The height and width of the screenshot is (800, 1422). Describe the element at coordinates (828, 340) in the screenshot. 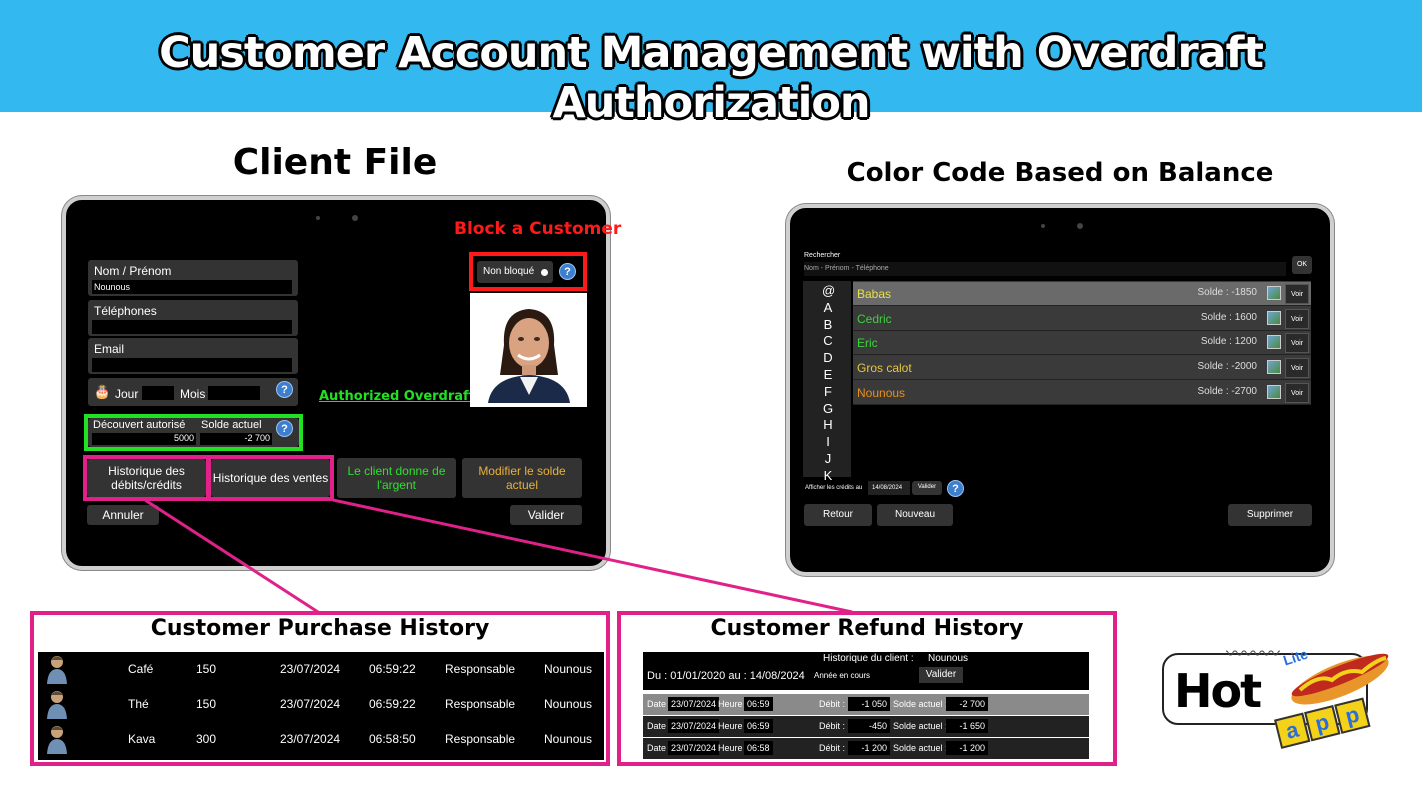

I see `index-letter: C` at that location.